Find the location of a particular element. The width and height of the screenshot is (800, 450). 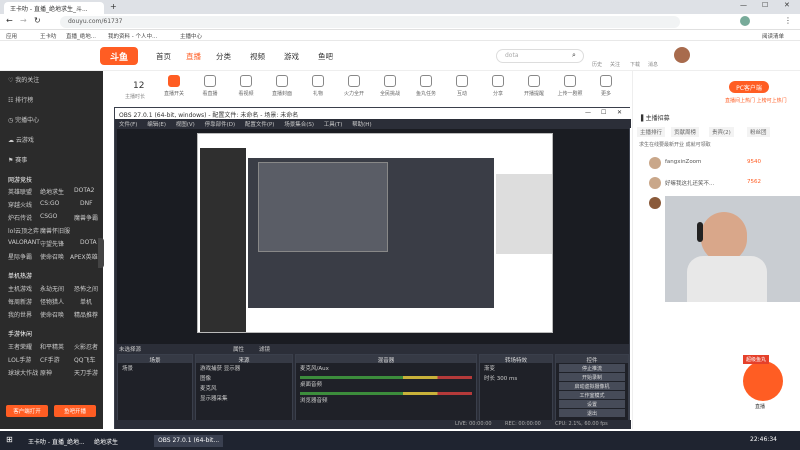

transition-select: 渐变 is located at coordinates (516, 368).